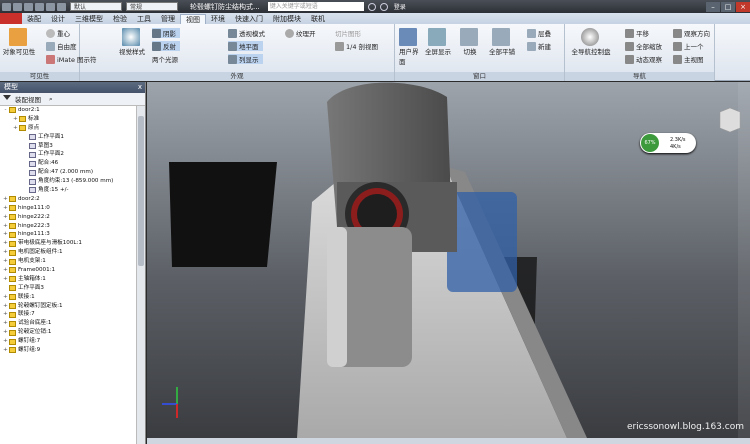 Image resolution: width=750 pixels, height=444 pixels. Describe the element at coordinates (637, 33) in the screenshot. I see `pan-button: 平移` at that location.